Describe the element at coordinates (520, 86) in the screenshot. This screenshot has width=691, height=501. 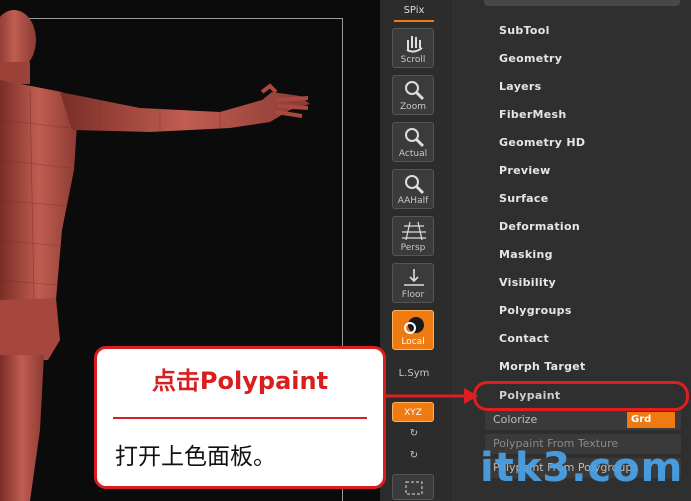
I see `menu-layers: Layers` at that location.